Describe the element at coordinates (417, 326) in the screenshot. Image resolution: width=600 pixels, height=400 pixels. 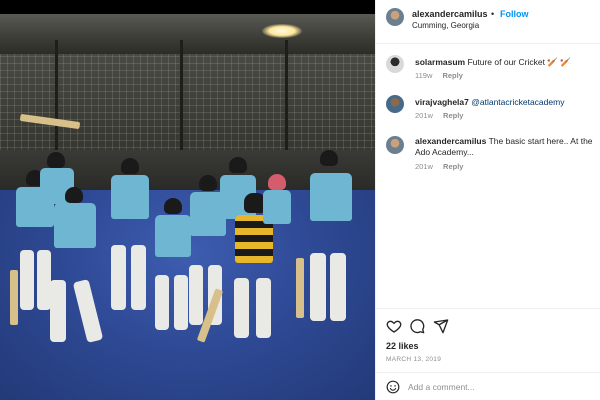
I see `speech-bubble-icon` at that location.